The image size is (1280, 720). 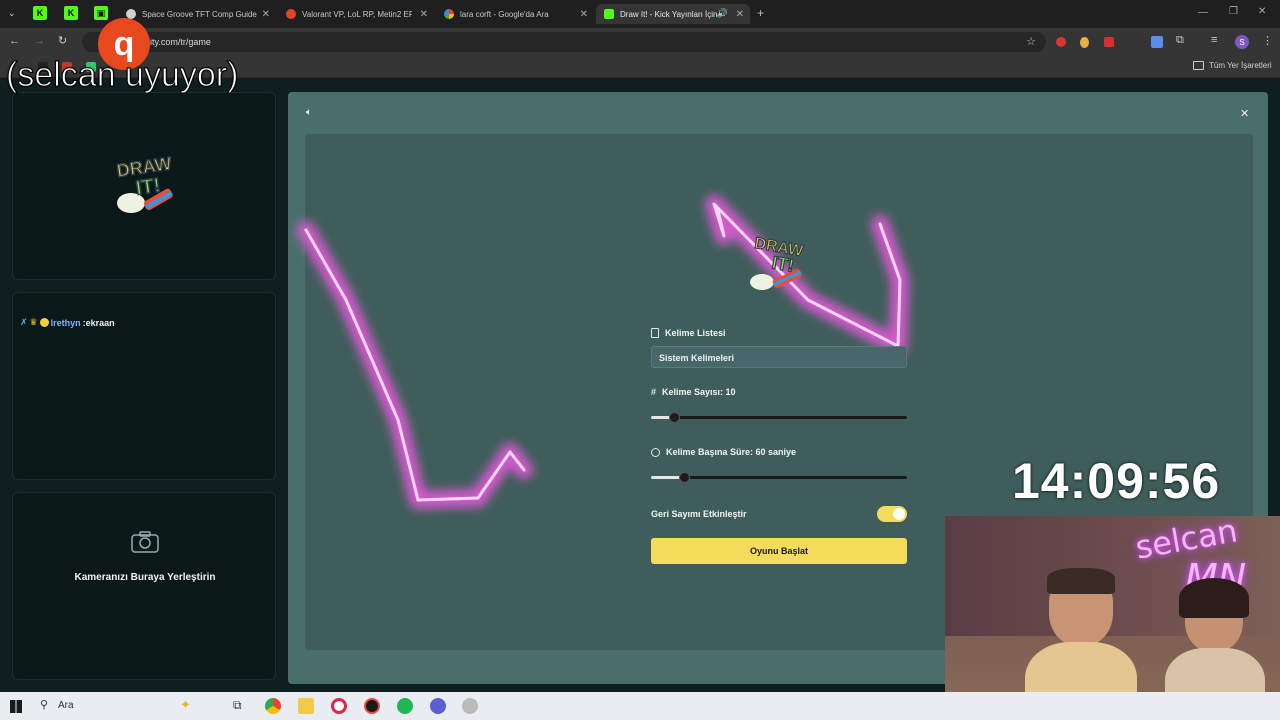 What do you see at coordinates (1214, 40) in the screenshot?
I see `media-queue-icon: ≡` at bounding box center [1214, 40].